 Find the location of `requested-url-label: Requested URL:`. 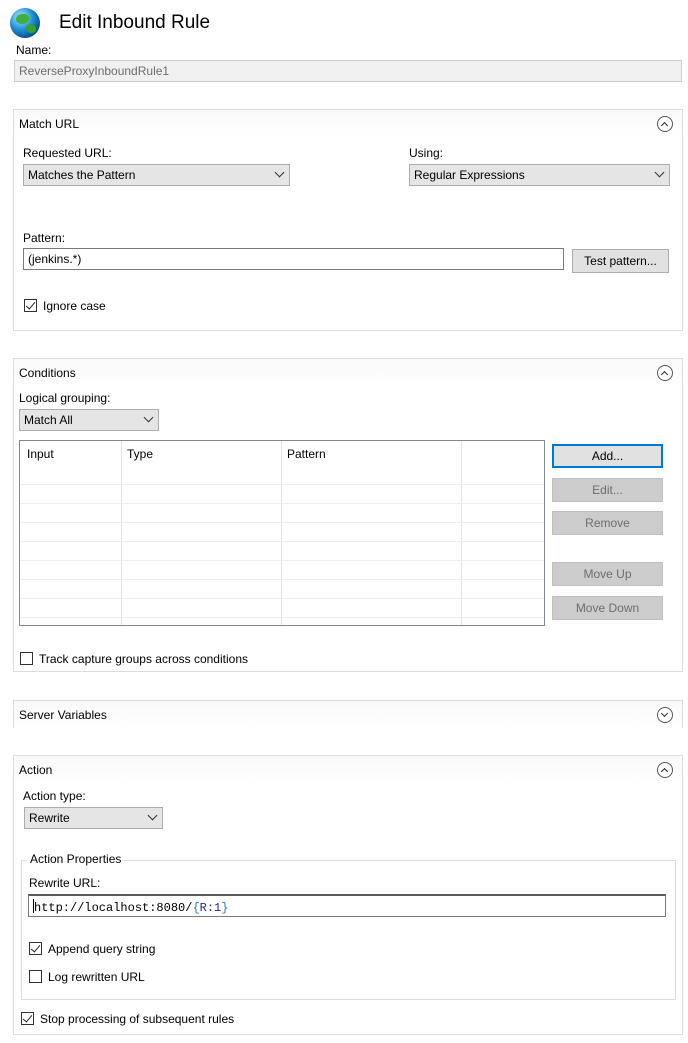

requested-url-label: Requested URL: is located at coordinates (67, 153).